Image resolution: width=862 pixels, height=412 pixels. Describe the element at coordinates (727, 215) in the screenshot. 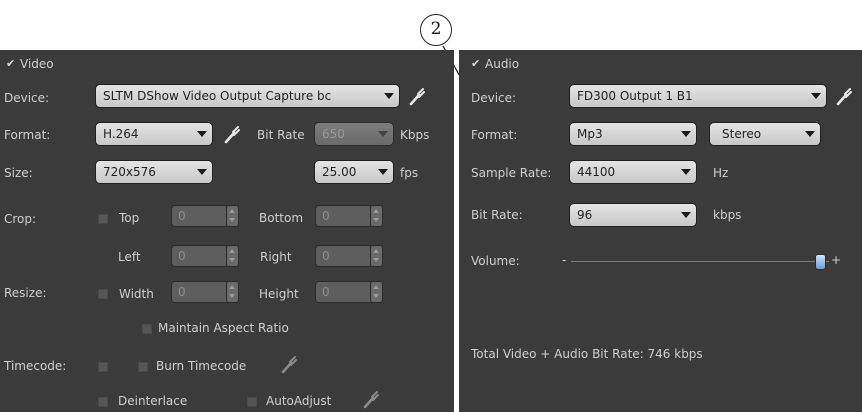

I see `audio-bitrate-unit: kbps` at that location.